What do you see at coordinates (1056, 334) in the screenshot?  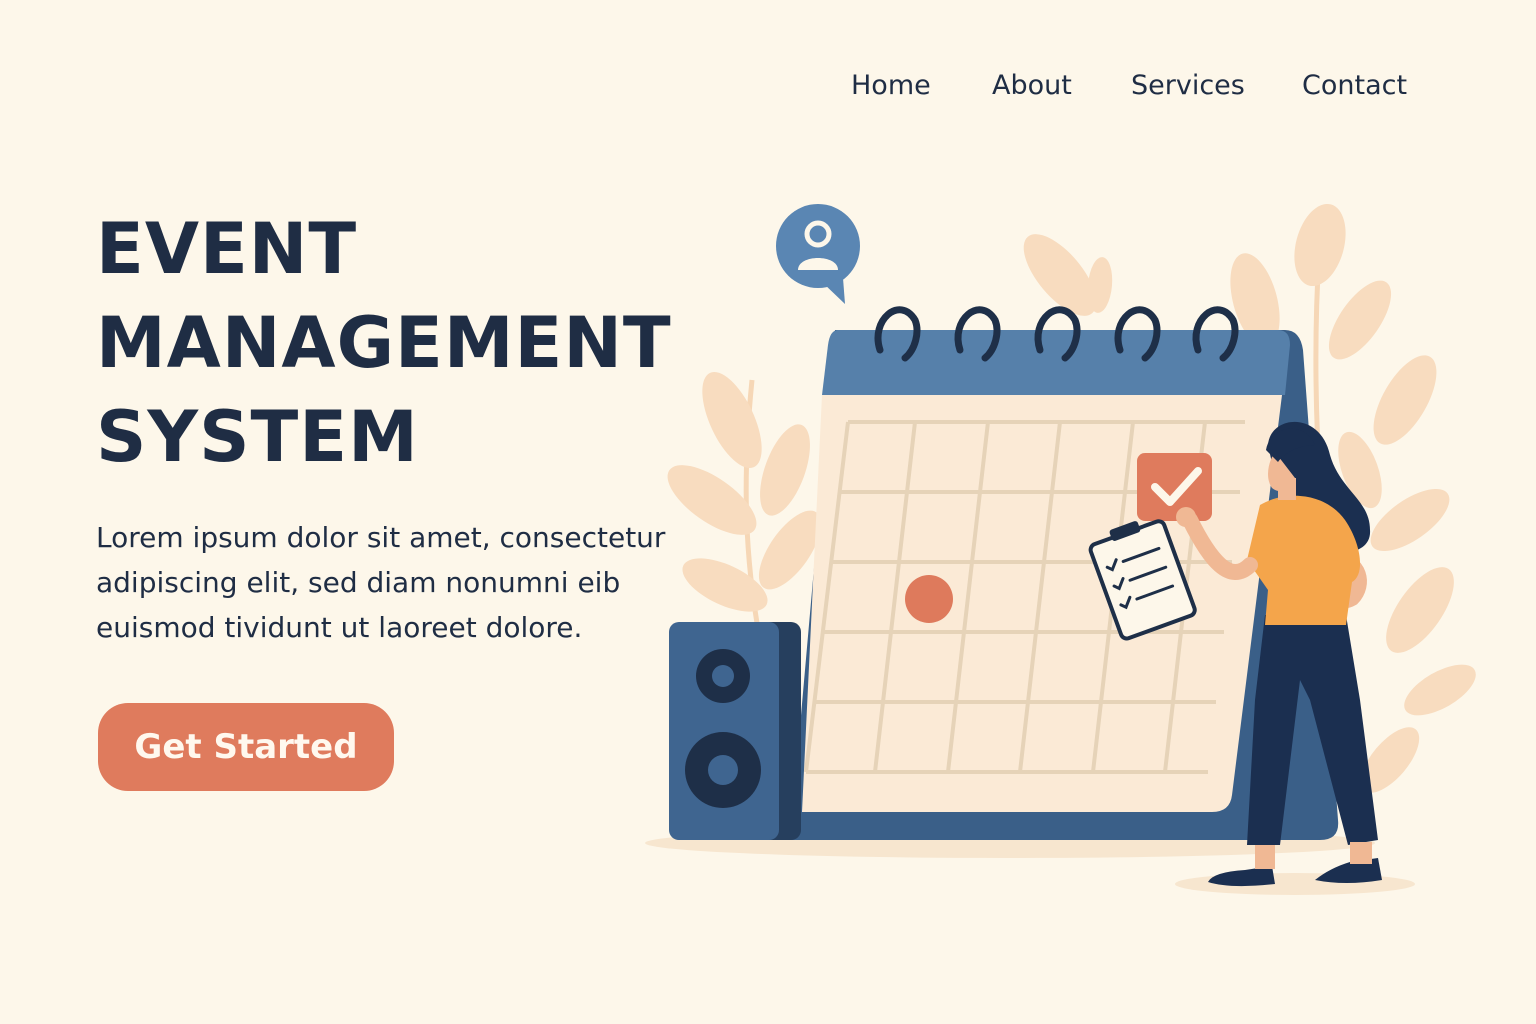 I see `calendar-binder-rings` at bounding box center [1056, 334].